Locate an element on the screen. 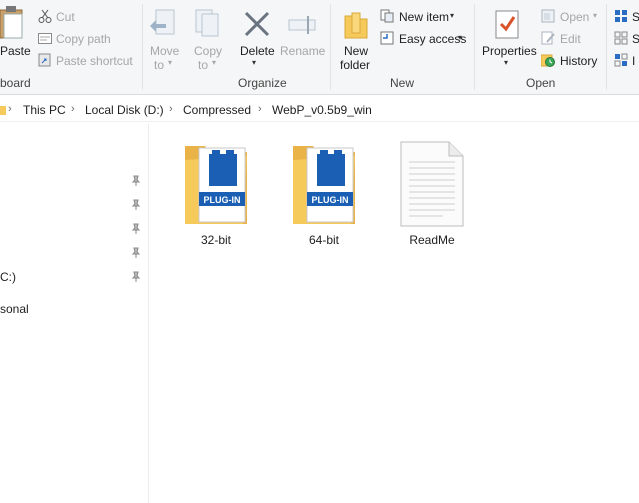 This screenshot has height=503, width=639. cut-button: Cut is located at coordinates (68, 17).